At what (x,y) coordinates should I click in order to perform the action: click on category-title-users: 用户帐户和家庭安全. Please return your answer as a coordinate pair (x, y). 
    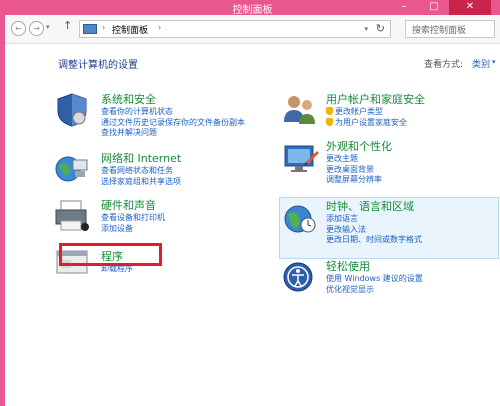
    Looking at the image, I should click on (375, 100).